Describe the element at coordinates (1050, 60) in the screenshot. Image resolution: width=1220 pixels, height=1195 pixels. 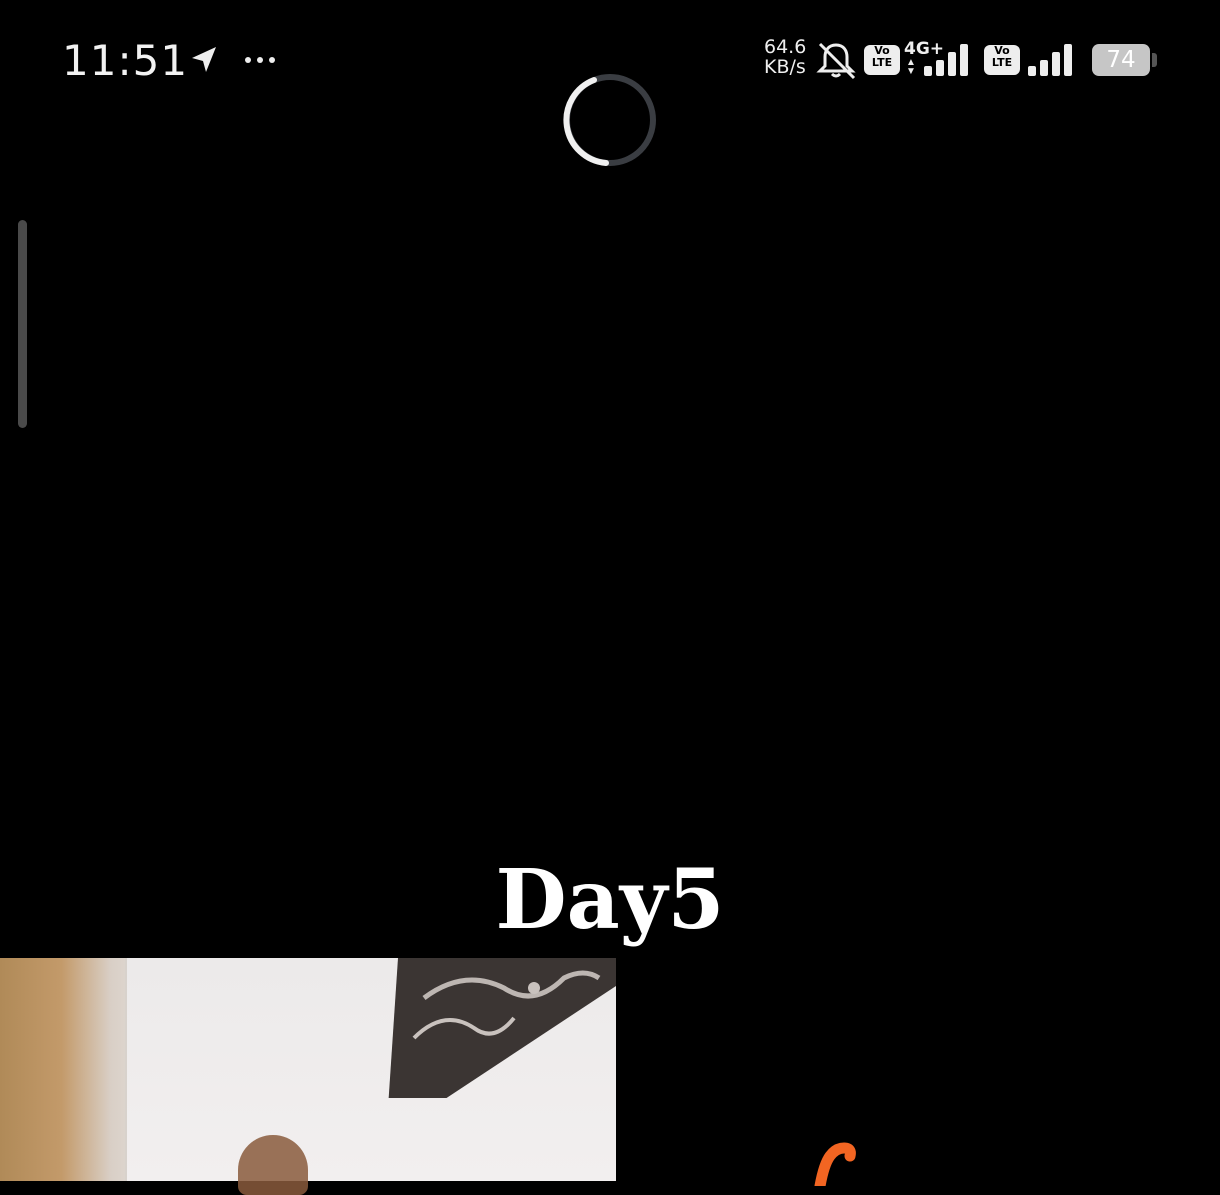
I see `signal-icon-sim2` at that location.